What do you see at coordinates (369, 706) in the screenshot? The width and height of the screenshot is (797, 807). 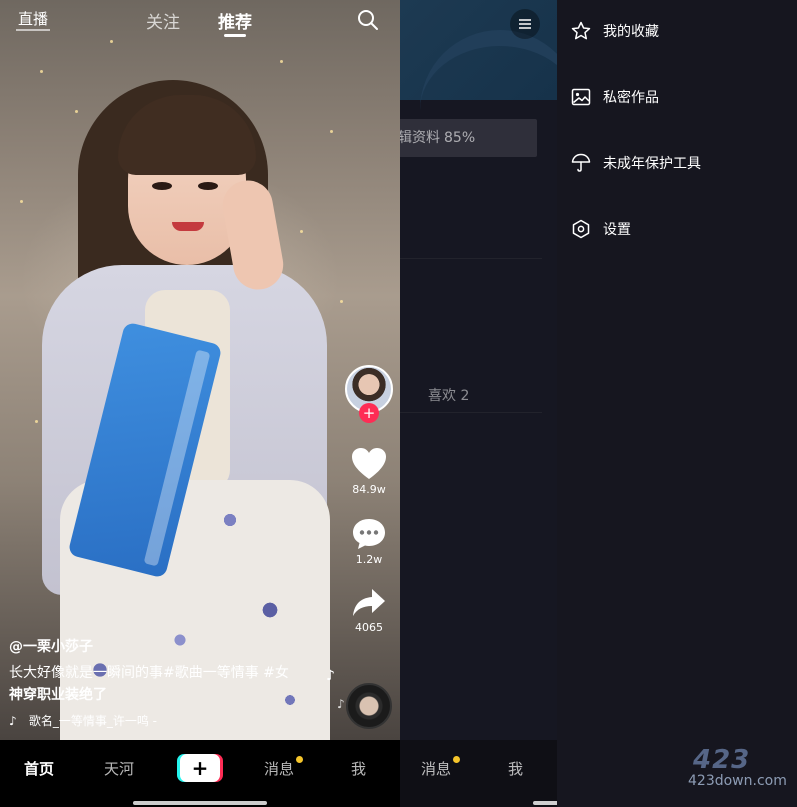 I see `music-disc` at bounding box center [369, 706].